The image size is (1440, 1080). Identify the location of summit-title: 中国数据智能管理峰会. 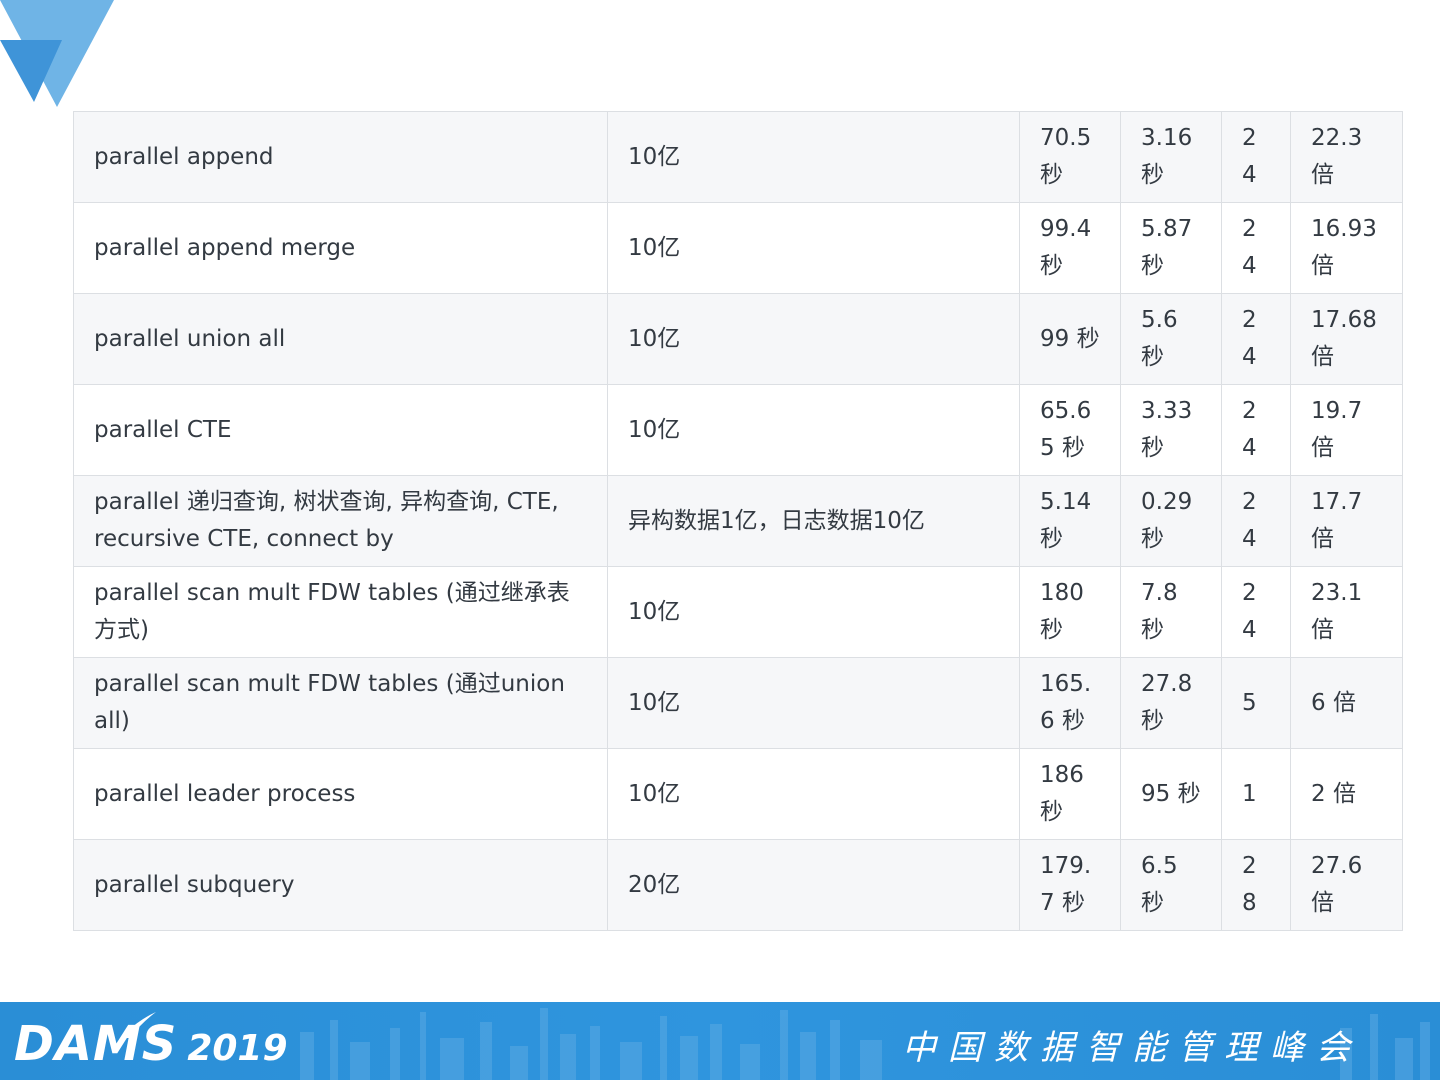
(1132, 1048).